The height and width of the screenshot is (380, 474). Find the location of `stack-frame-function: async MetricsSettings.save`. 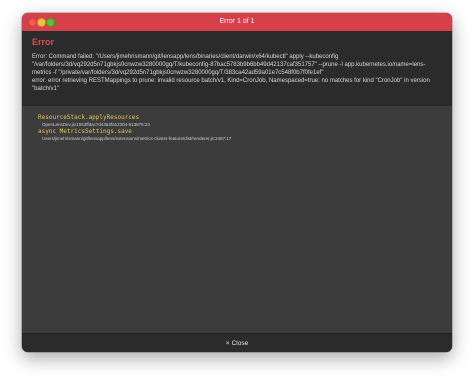

stack-frame-function: async MetricsSettings.save is located at coordinates (85, 131).